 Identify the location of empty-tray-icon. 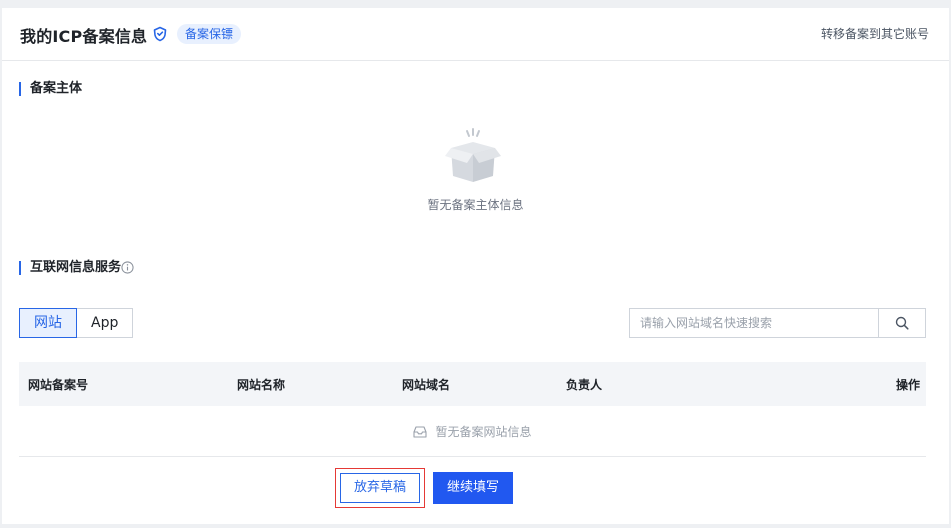
(420, 431).